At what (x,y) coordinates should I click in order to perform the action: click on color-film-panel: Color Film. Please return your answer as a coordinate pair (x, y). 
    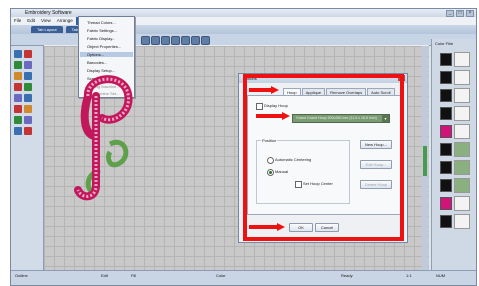
    Looking at the image, I should click on (453, 155).